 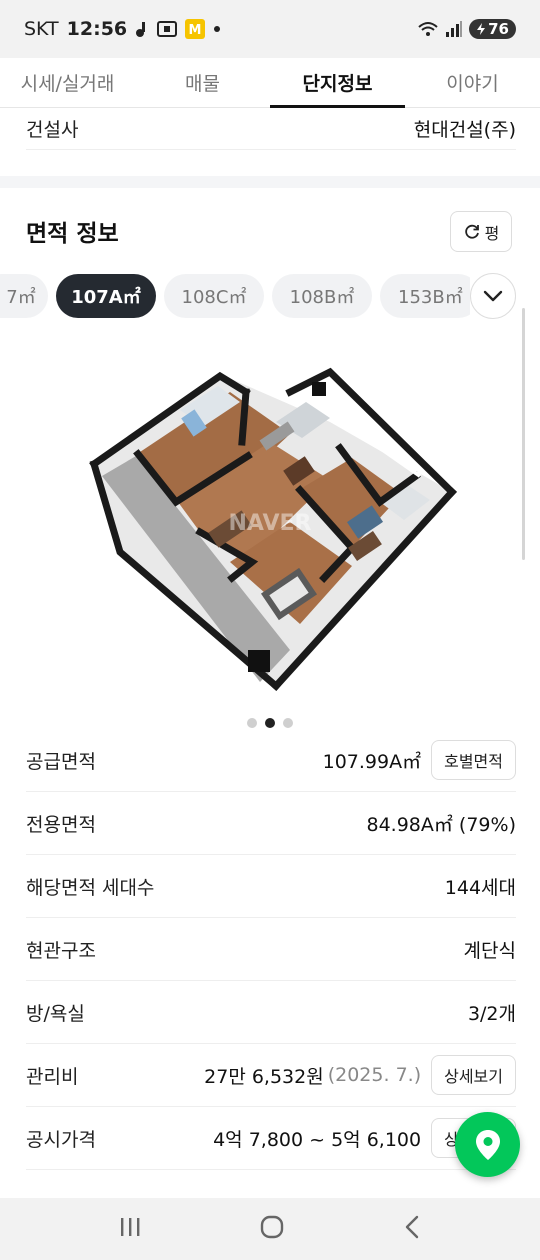 What do you see at coordinates (412, 1229) in the screenshot?
I see `back-icon` at bounding box center [412, 1229].